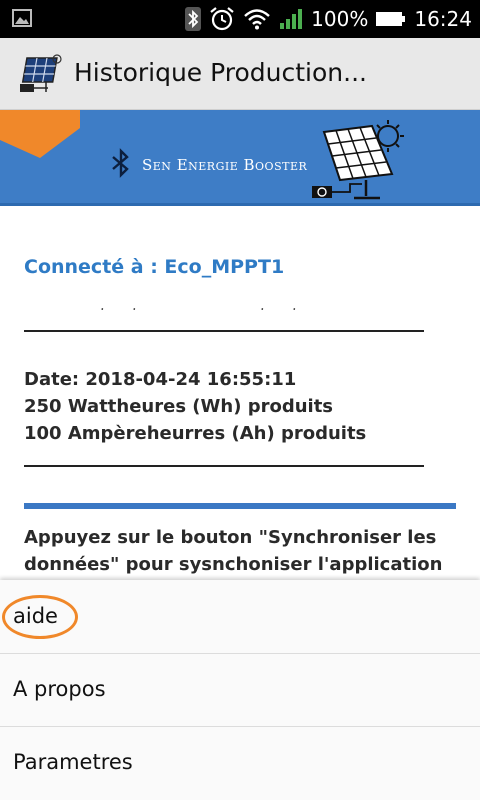 The width and height of the screenshot is (480, 800). I want to click on section-separator, so click(240, 506).